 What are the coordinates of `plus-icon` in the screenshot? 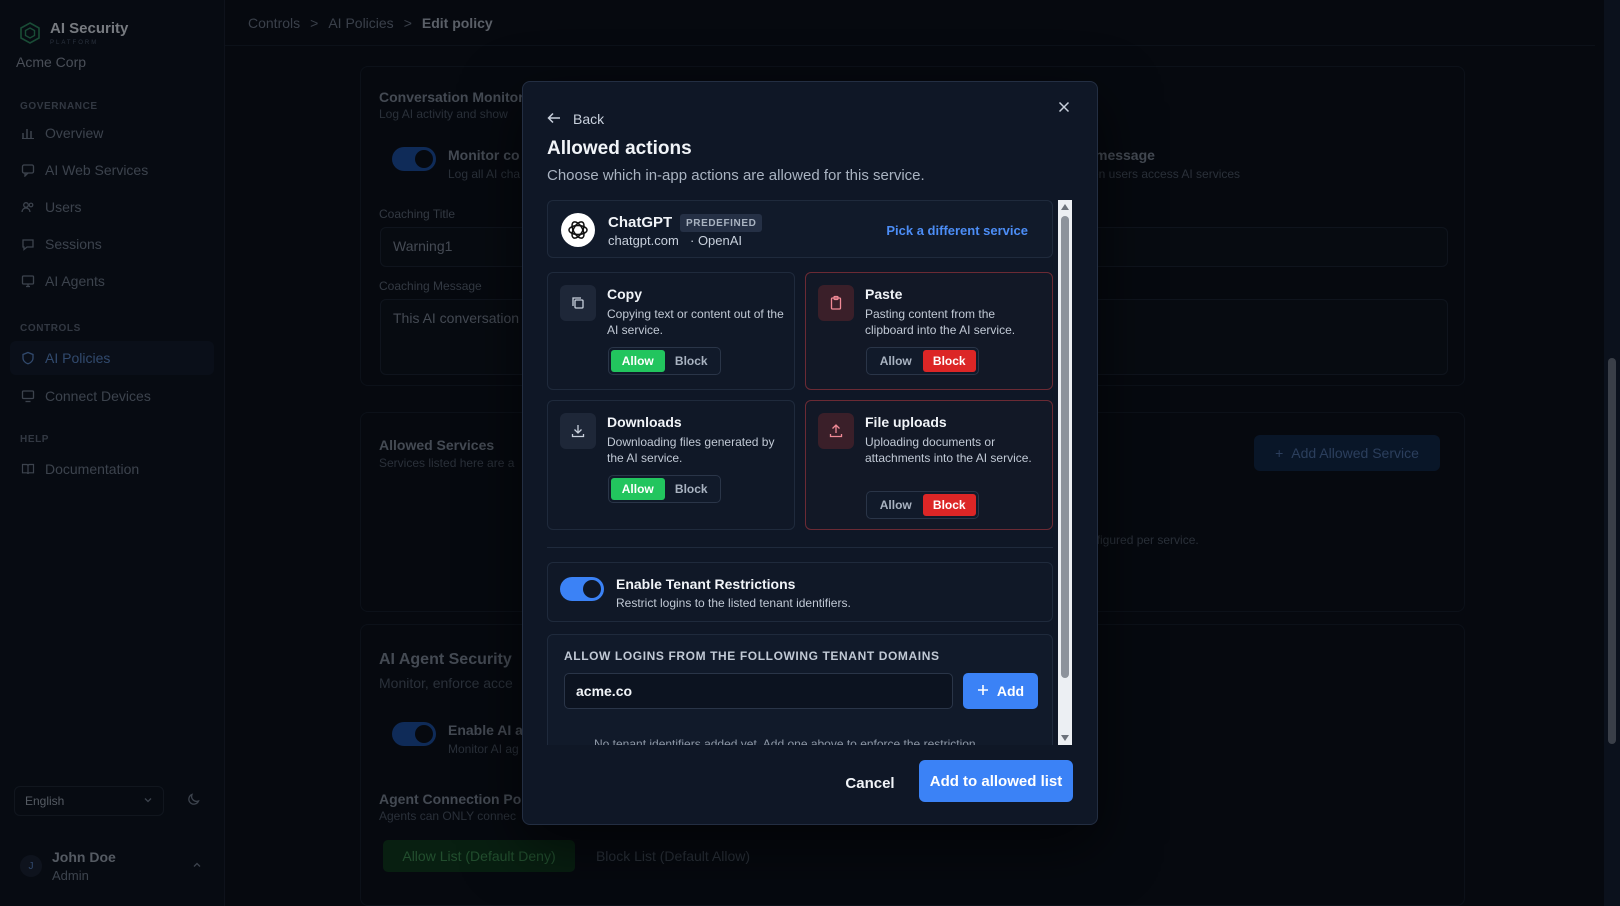 It's located at (983, 691).